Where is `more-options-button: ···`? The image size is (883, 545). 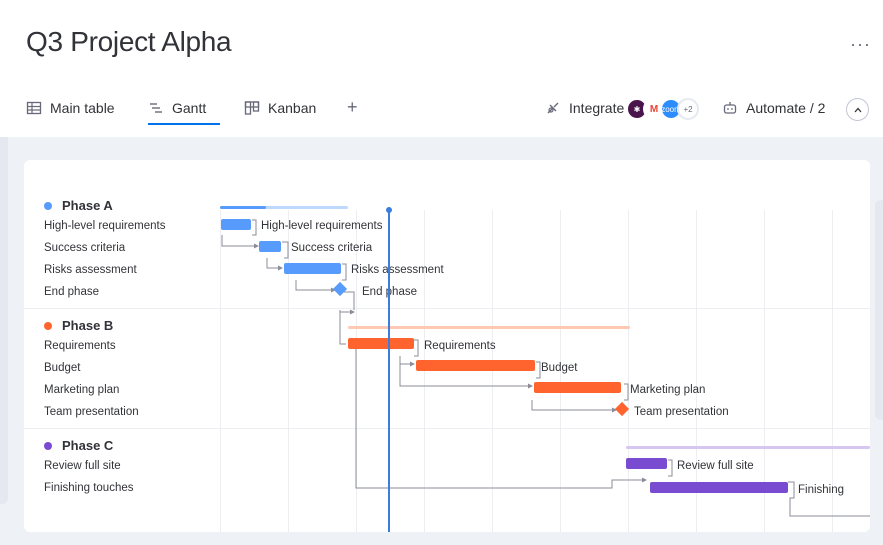 more-options-button: ··· is located at coordinates (860, 44).